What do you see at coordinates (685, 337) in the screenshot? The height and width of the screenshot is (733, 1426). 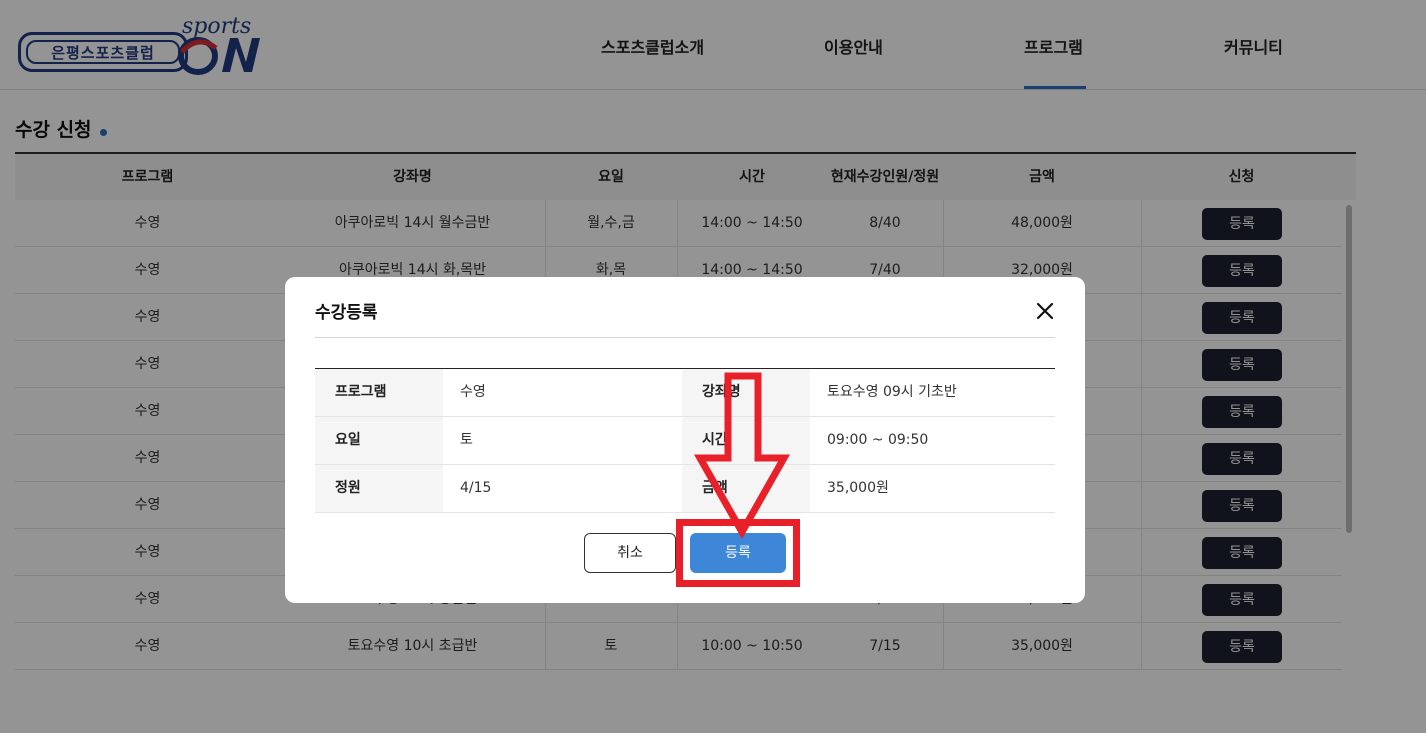 I see `modal-divider` at bounding box center [685, 337].